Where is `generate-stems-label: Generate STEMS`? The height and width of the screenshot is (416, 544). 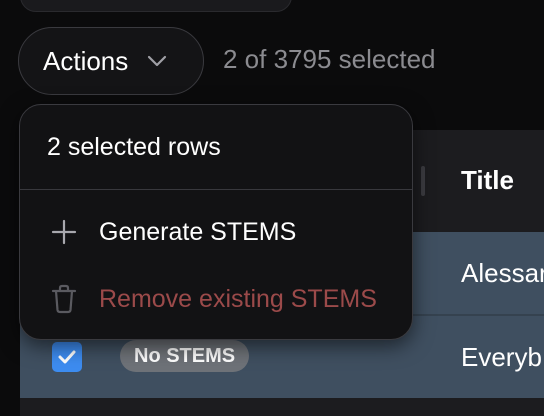
generate-stems-label: Generate STEMS is located at coordinates (198, 231).